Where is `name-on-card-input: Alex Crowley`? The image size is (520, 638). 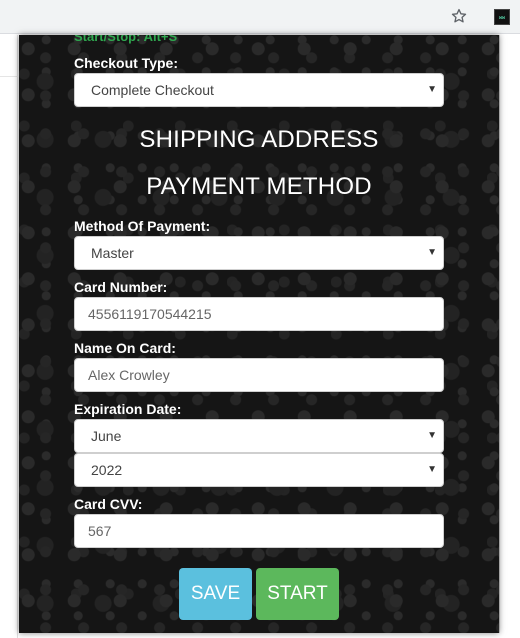
name-on-card-input: Alex Crowley is located at coordinates (259, 375).